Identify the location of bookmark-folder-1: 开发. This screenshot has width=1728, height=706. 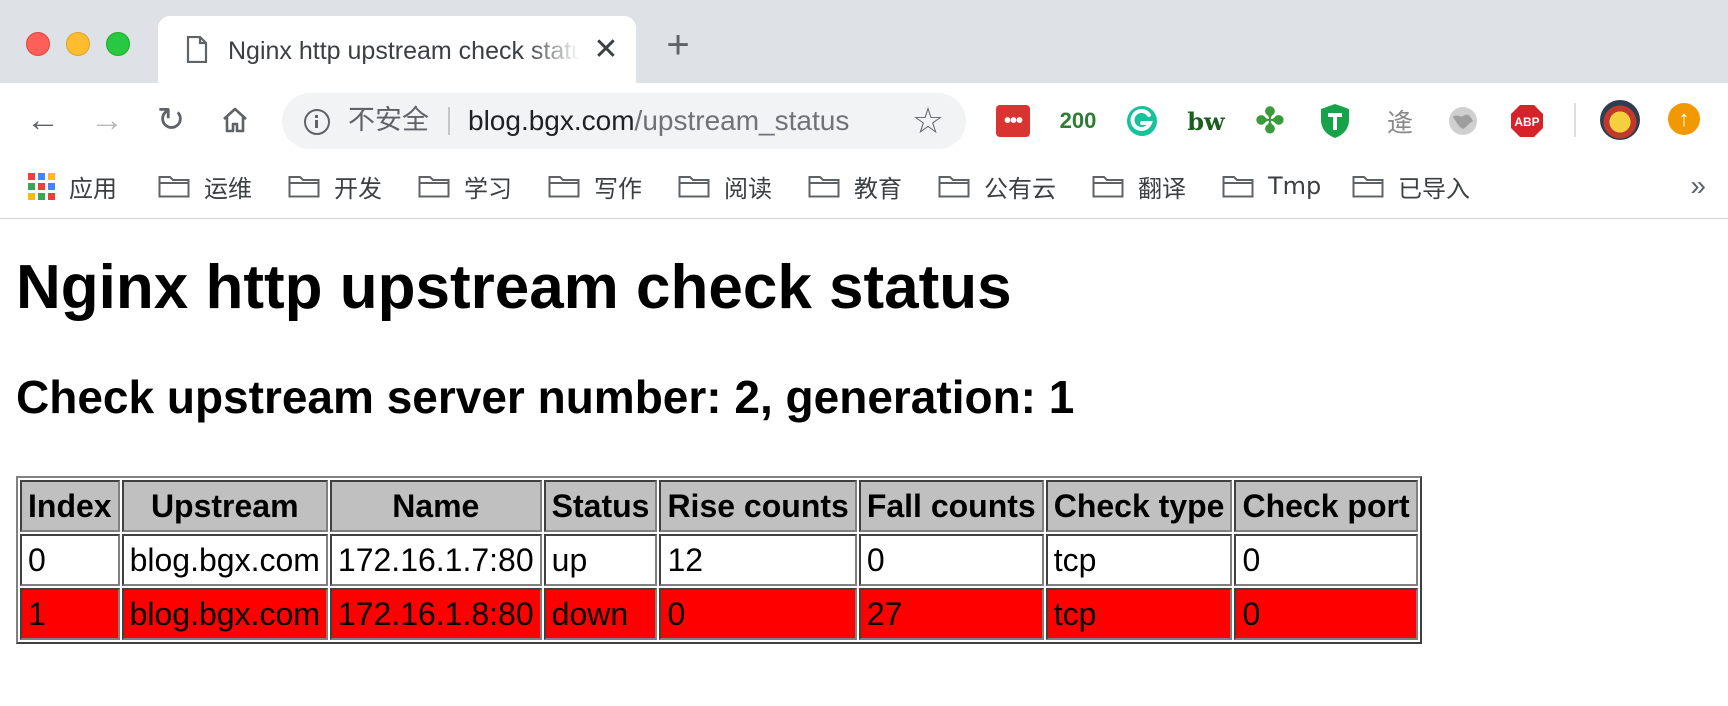
(335, 186).